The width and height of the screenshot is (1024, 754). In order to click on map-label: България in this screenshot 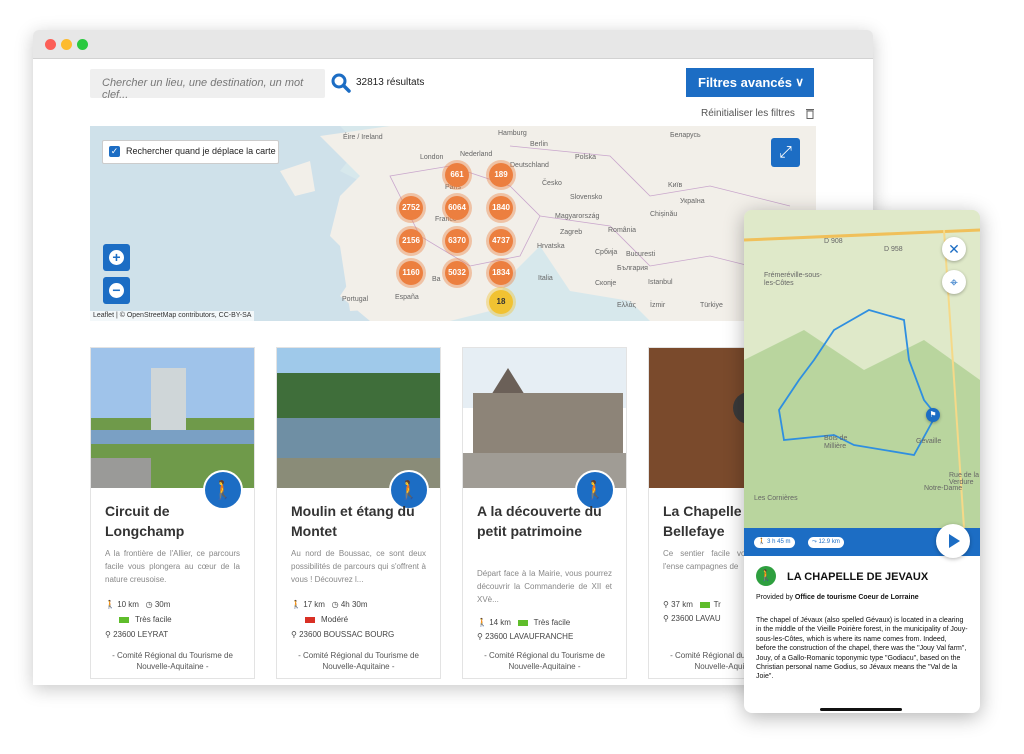, I will do `click(632, 268)`.